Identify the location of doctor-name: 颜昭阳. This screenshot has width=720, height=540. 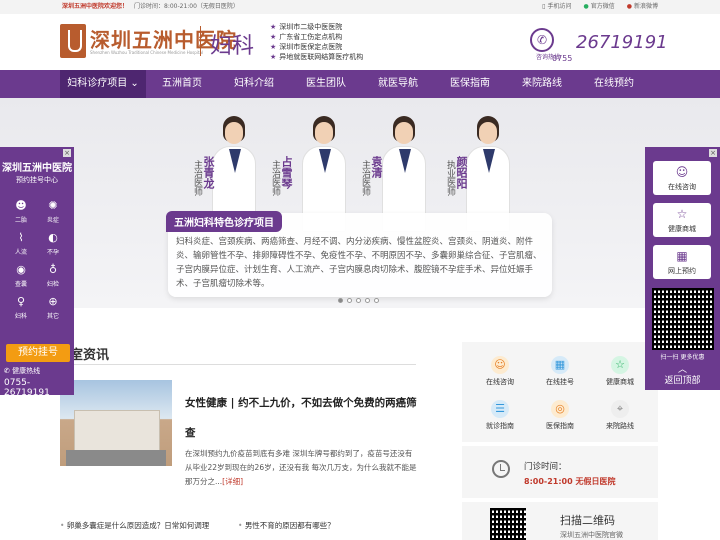
(461, 172).